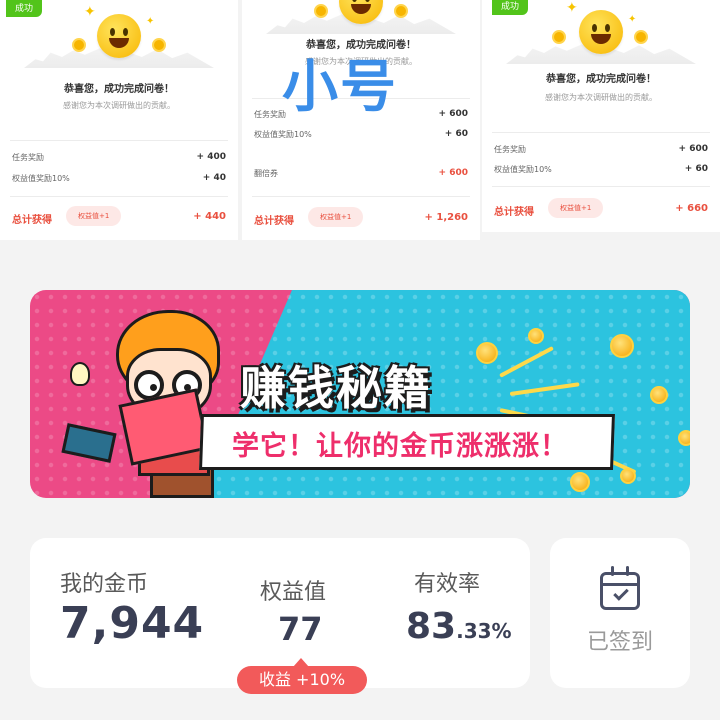 The height and width of the screenshot is (720, 720). What do you see at coordinates (431, 626) in the screenshot?
I see `efficiency-integer: 83` at bounding box center [431, 626].